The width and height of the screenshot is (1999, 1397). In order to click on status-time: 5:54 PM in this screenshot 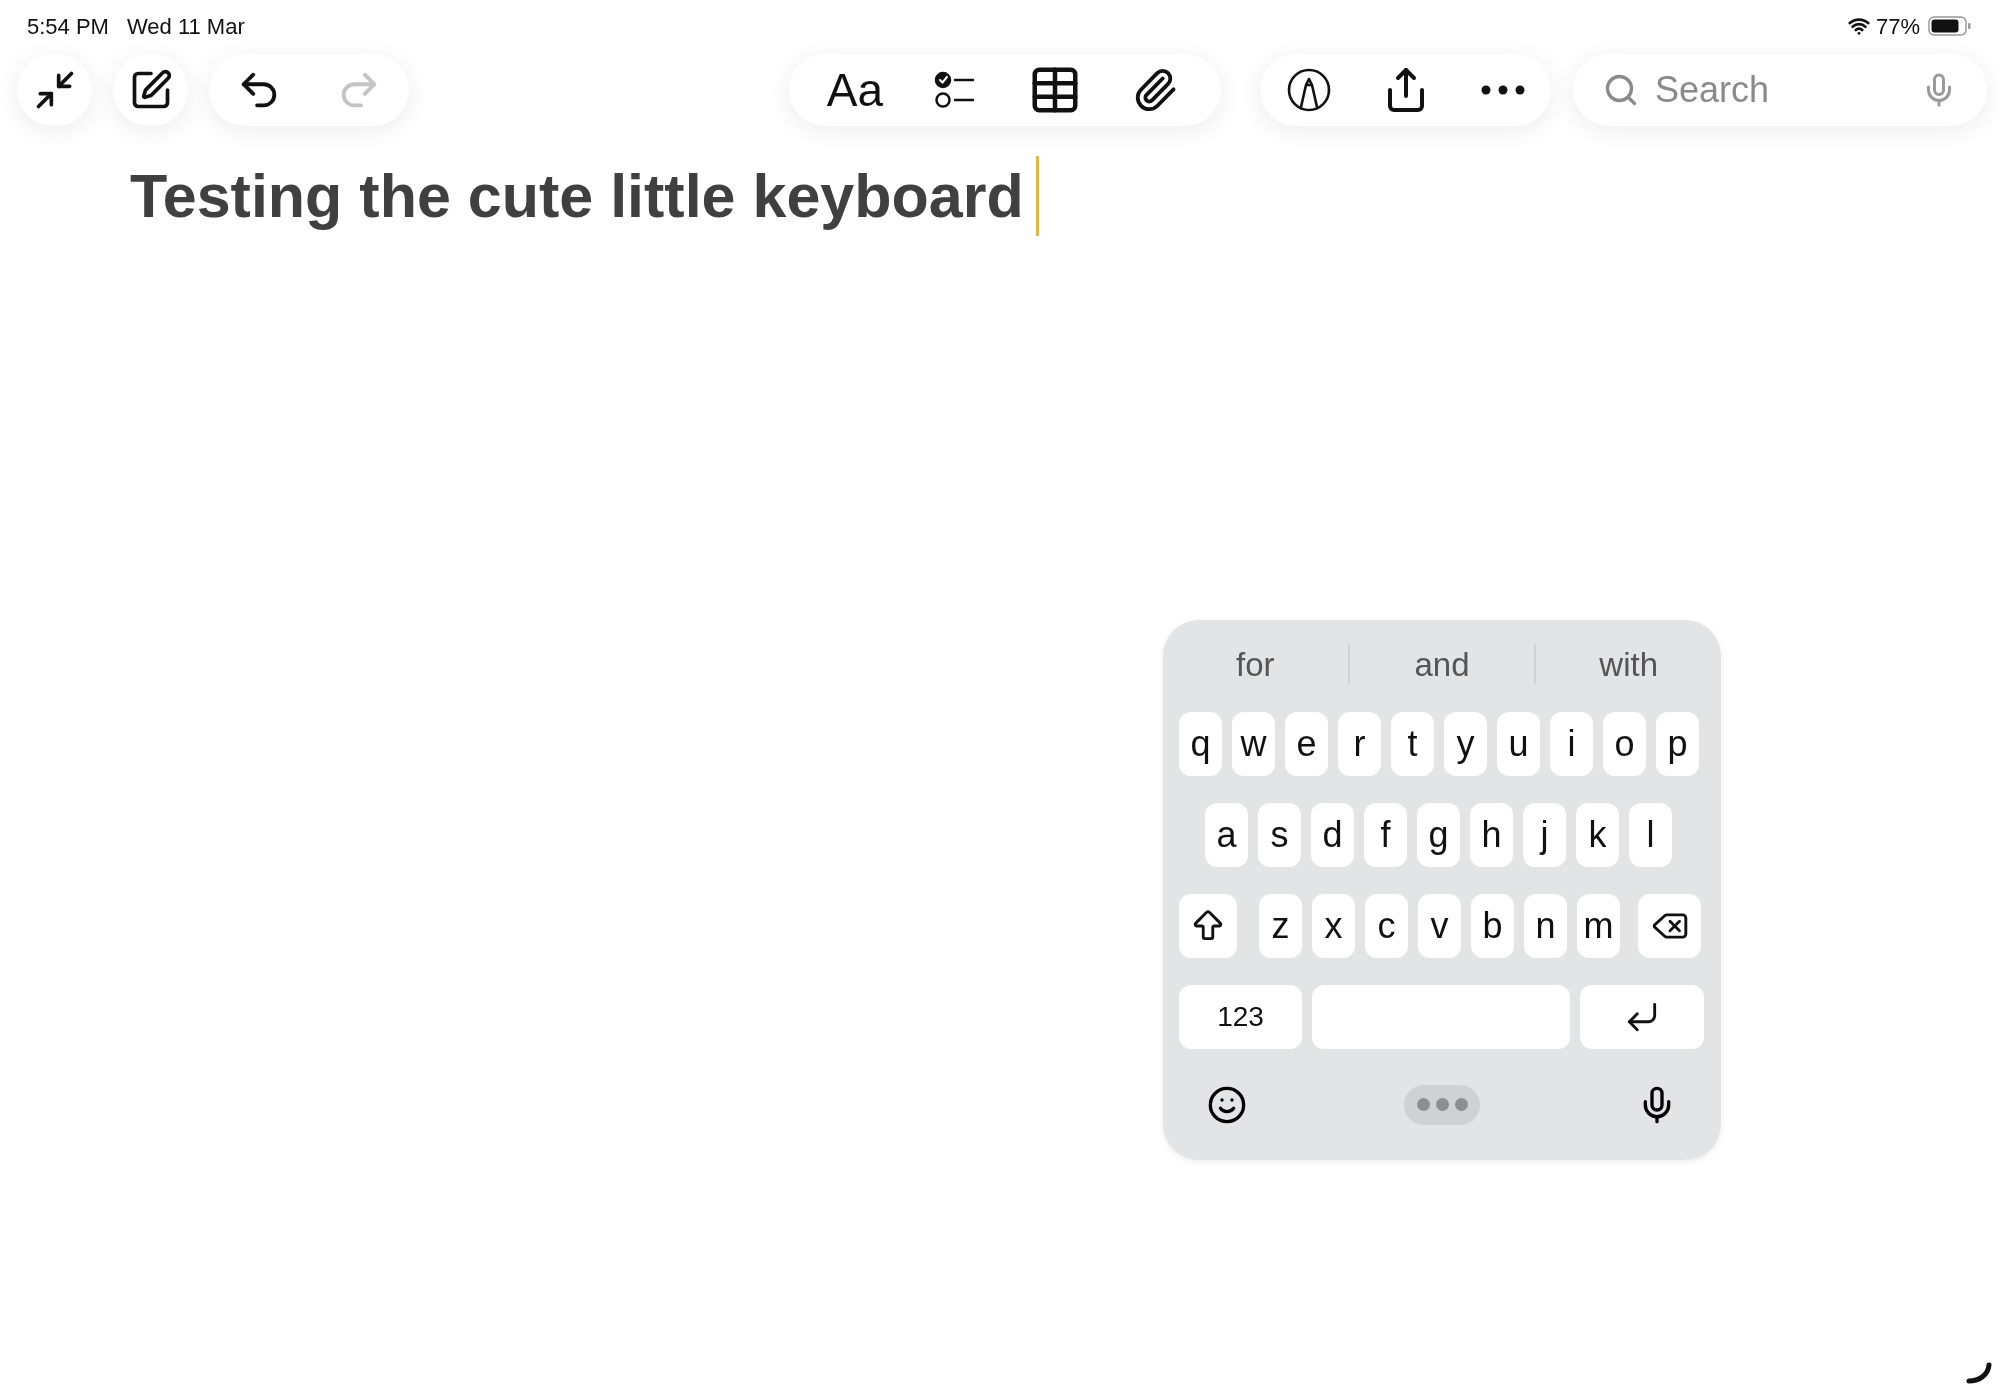, I will do `click(68, 26)`.